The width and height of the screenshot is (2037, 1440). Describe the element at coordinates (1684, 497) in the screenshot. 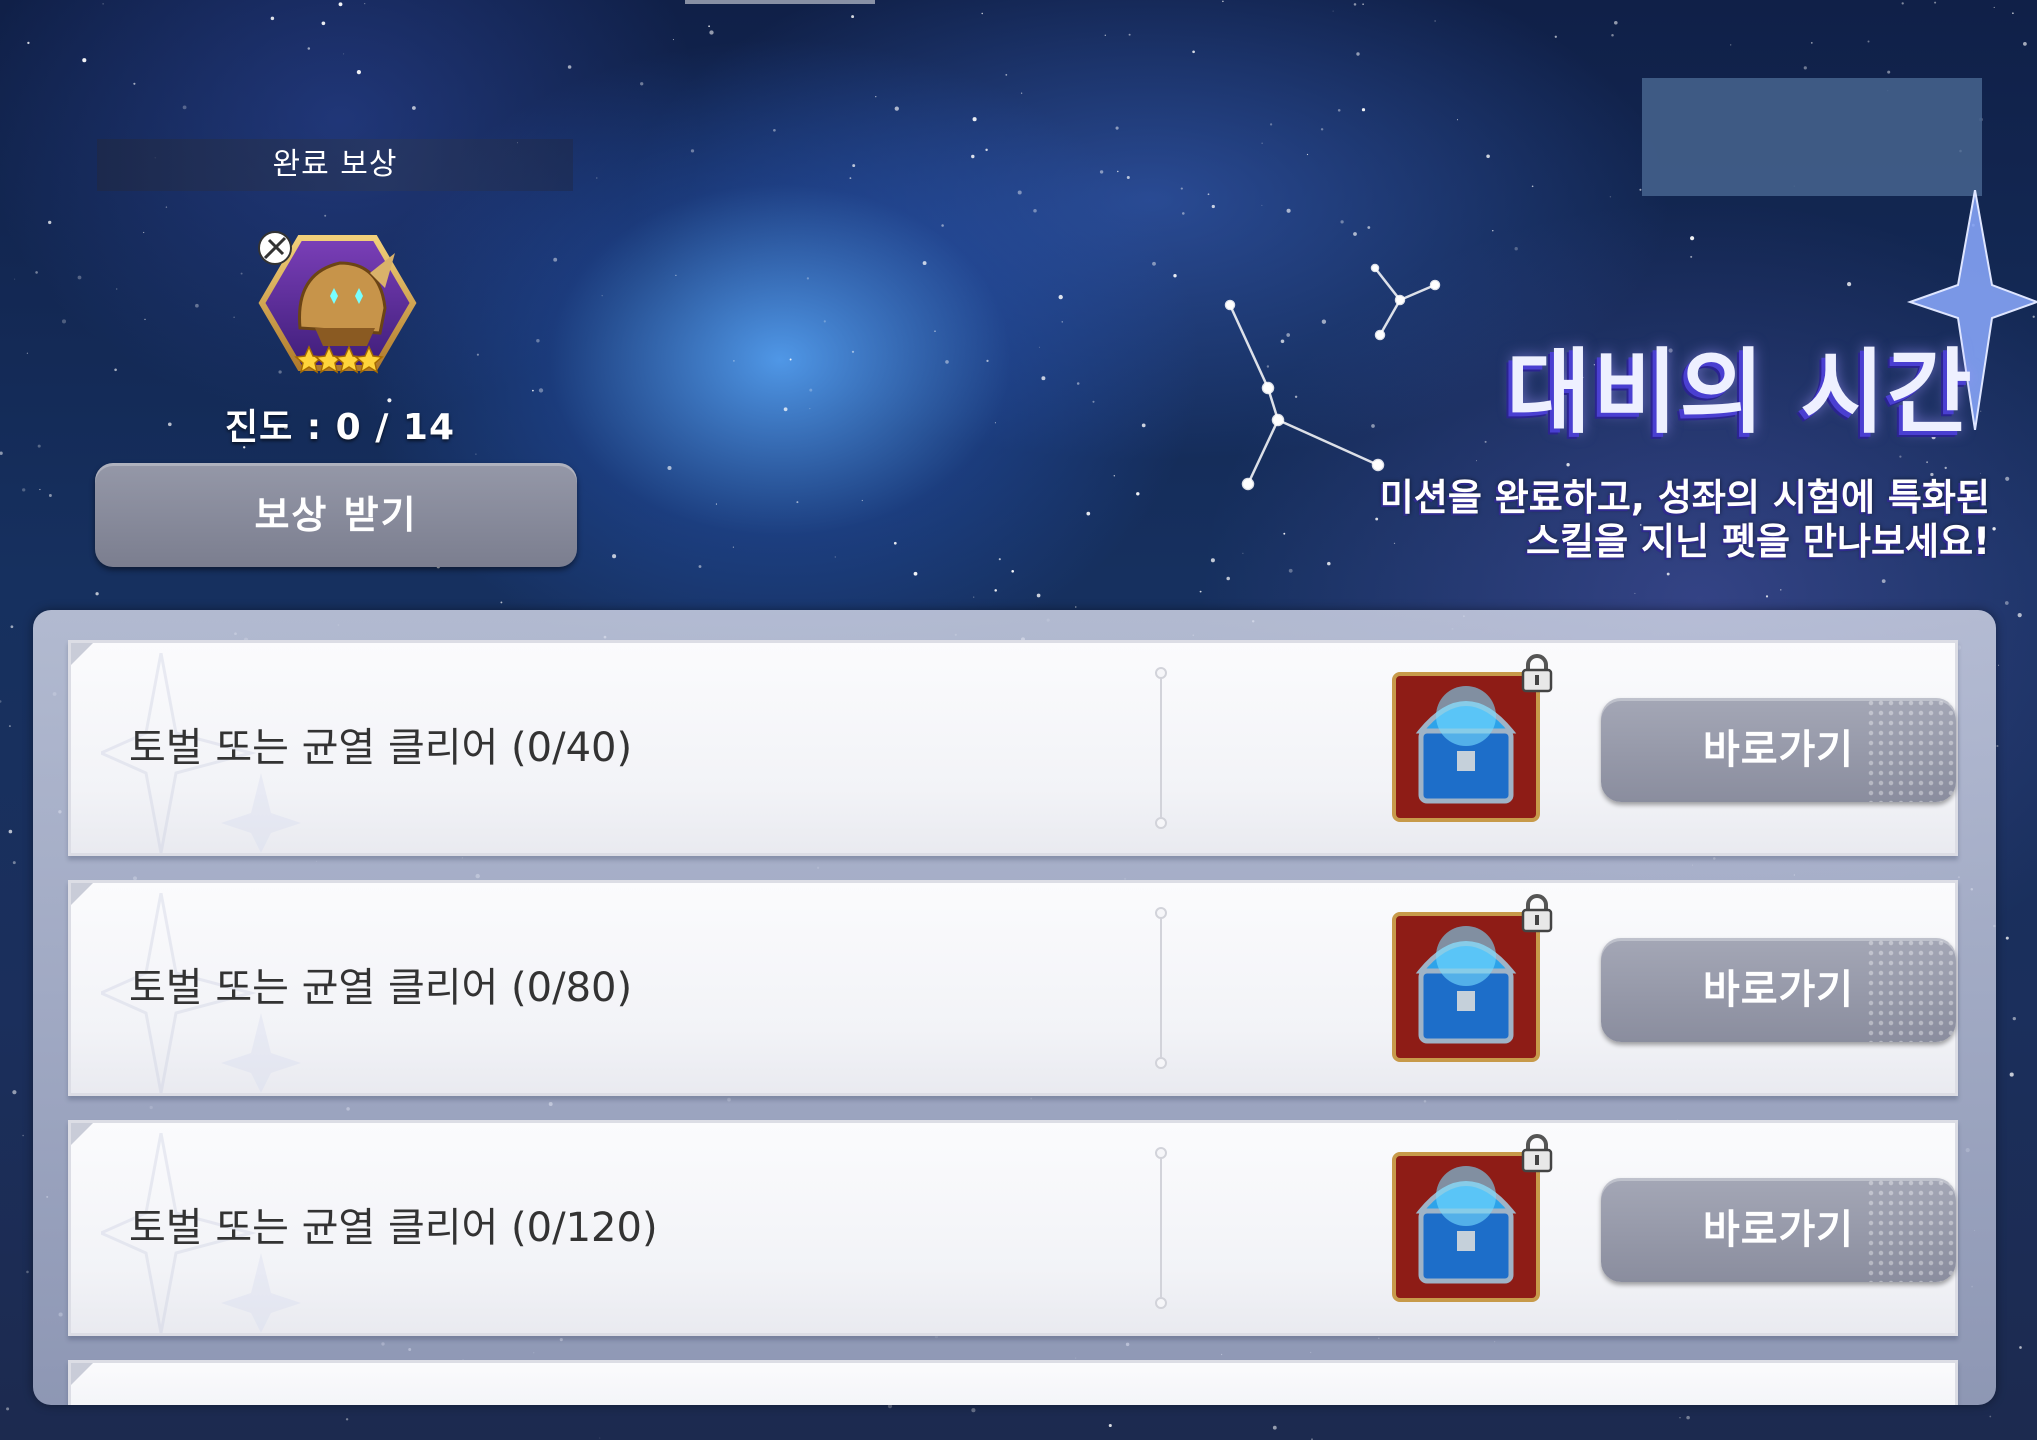

I see `event-description-line1: 미션을 완료하고, 성좌의 시험에 특화된` at that location.